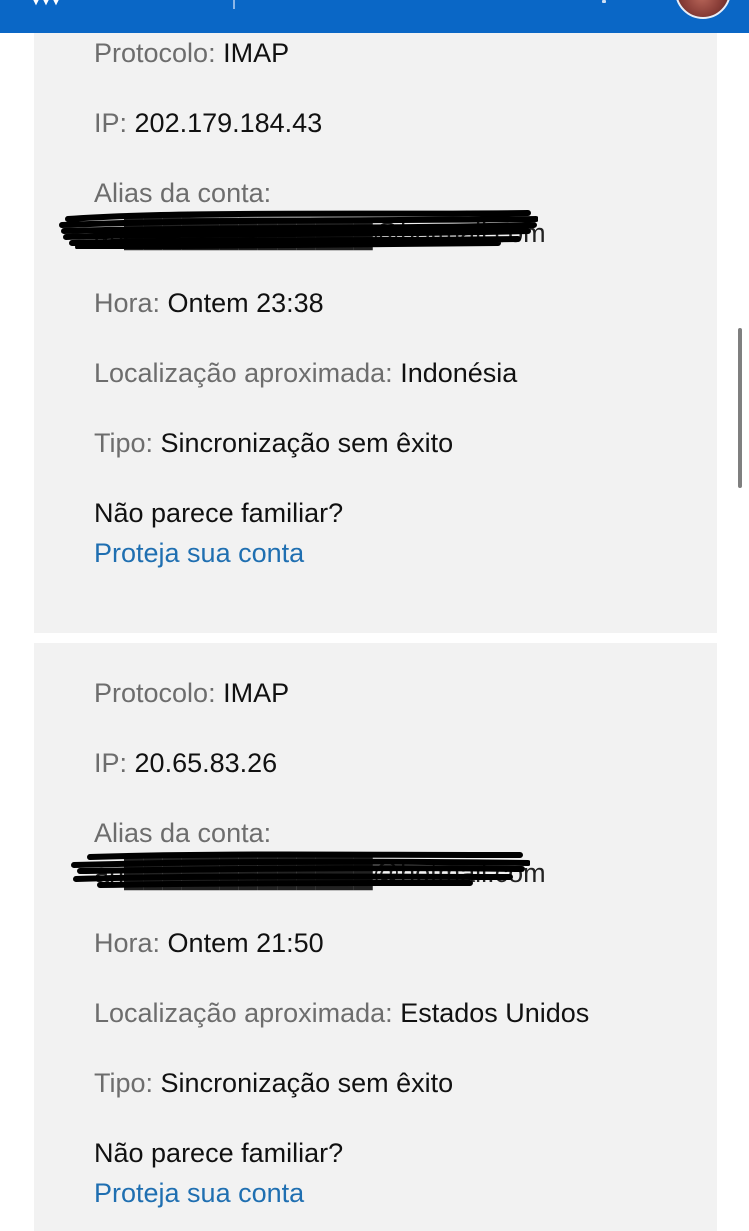 The height and width of the screenshot is (1231, 749). What do you see at coordinates (459, 373) in the screenshot?
I see `location-value: Indonésia` at bounding box center [459, 373].